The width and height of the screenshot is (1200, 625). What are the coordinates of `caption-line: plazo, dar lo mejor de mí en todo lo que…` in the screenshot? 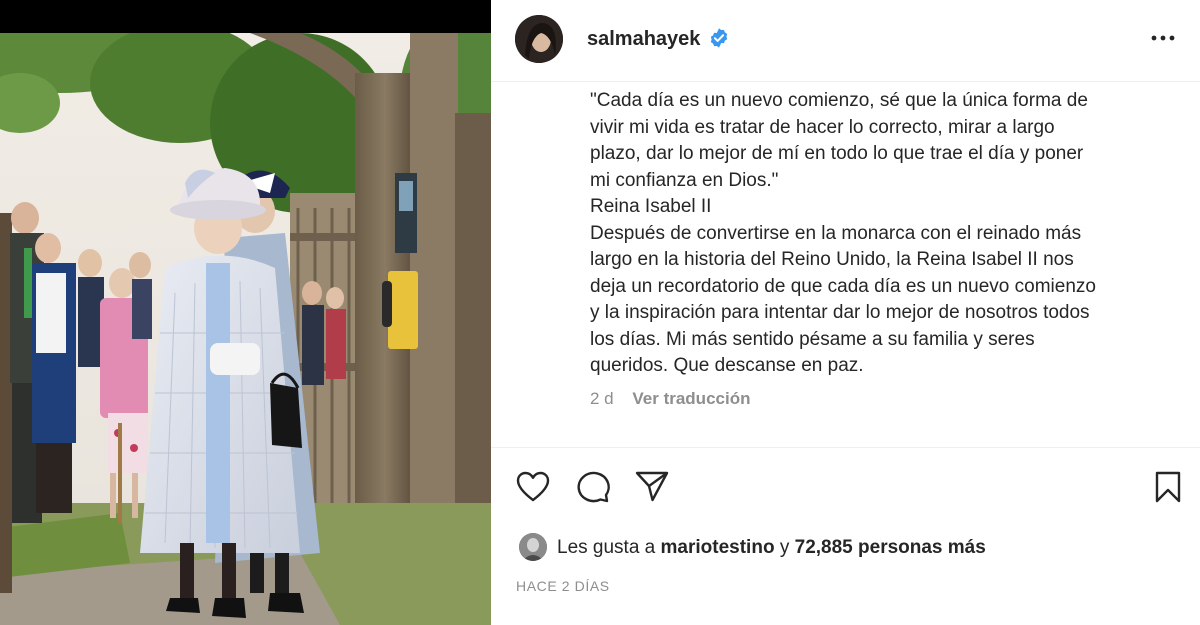 It's located at (837, 153).